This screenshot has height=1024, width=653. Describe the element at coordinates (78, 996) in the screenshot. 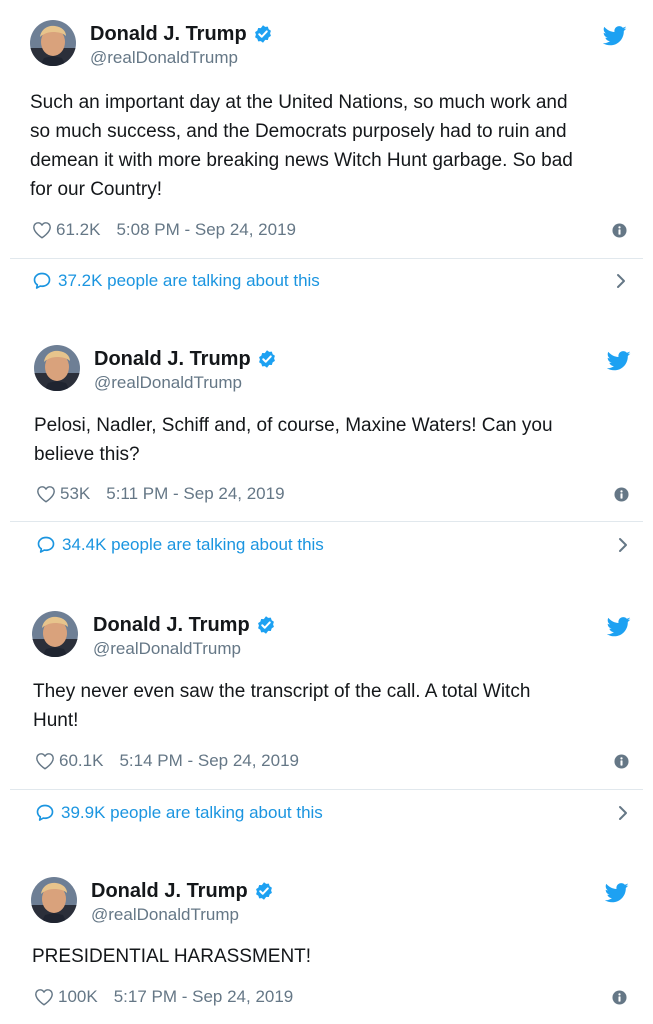

I see `like-count: 100K` at that location.